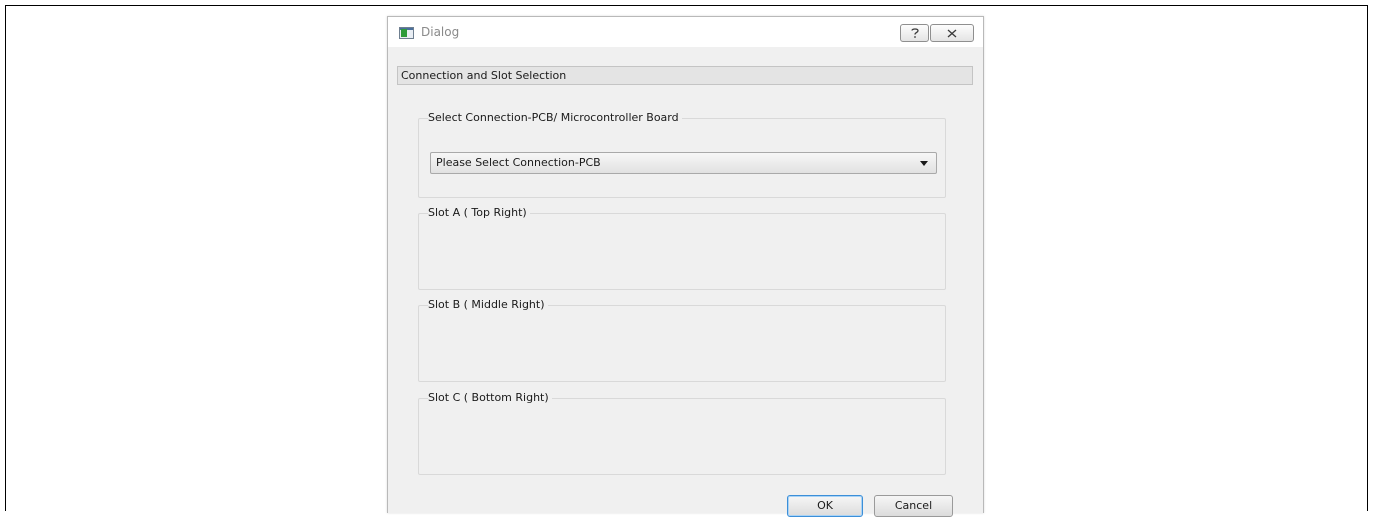 This screenshot has height=517, width=1373. What do you see at coordinates (825, 506) in the screenshot?
I see `ok-button: OK` at bounding box center [825, 506].